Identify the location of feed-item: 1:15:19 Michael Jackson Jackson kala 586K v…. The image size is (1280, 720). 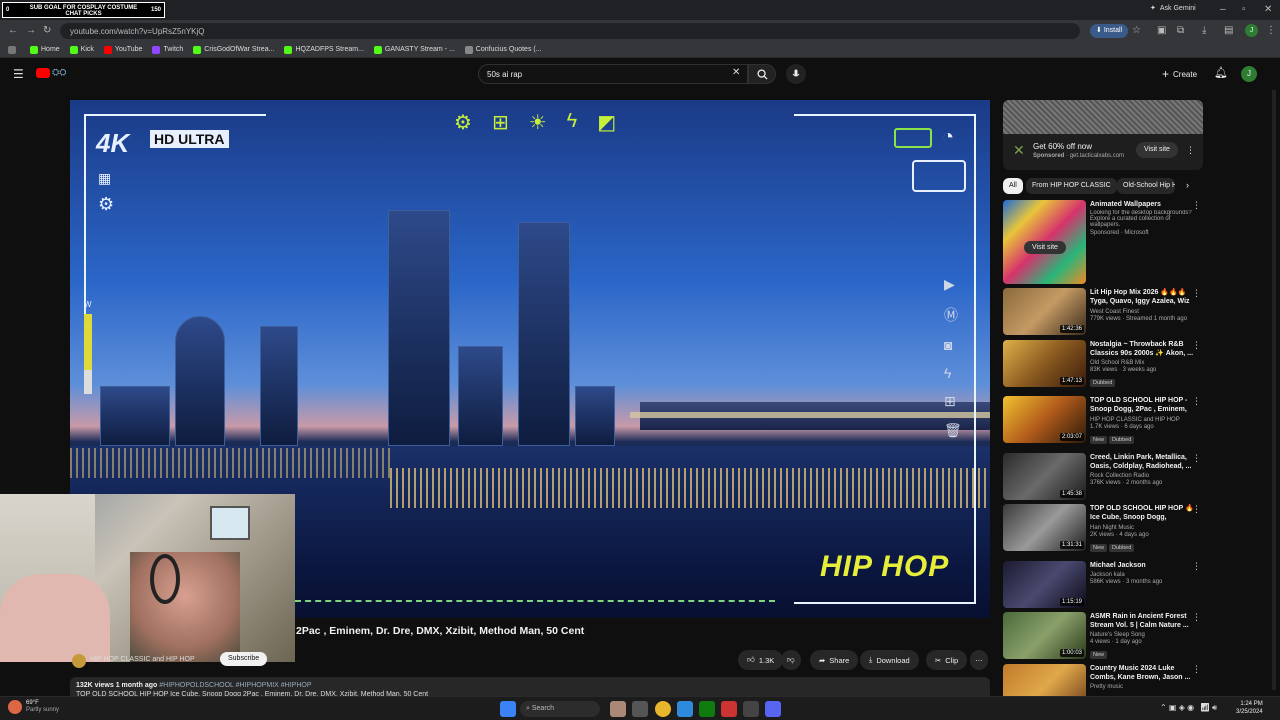
(1103, 584).